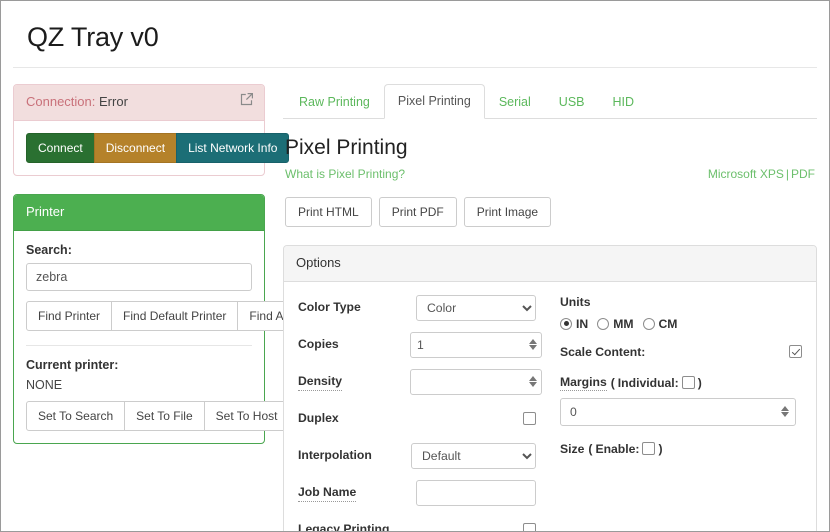  I want to click on legacy-printing-checkbox, so click(529, 527).